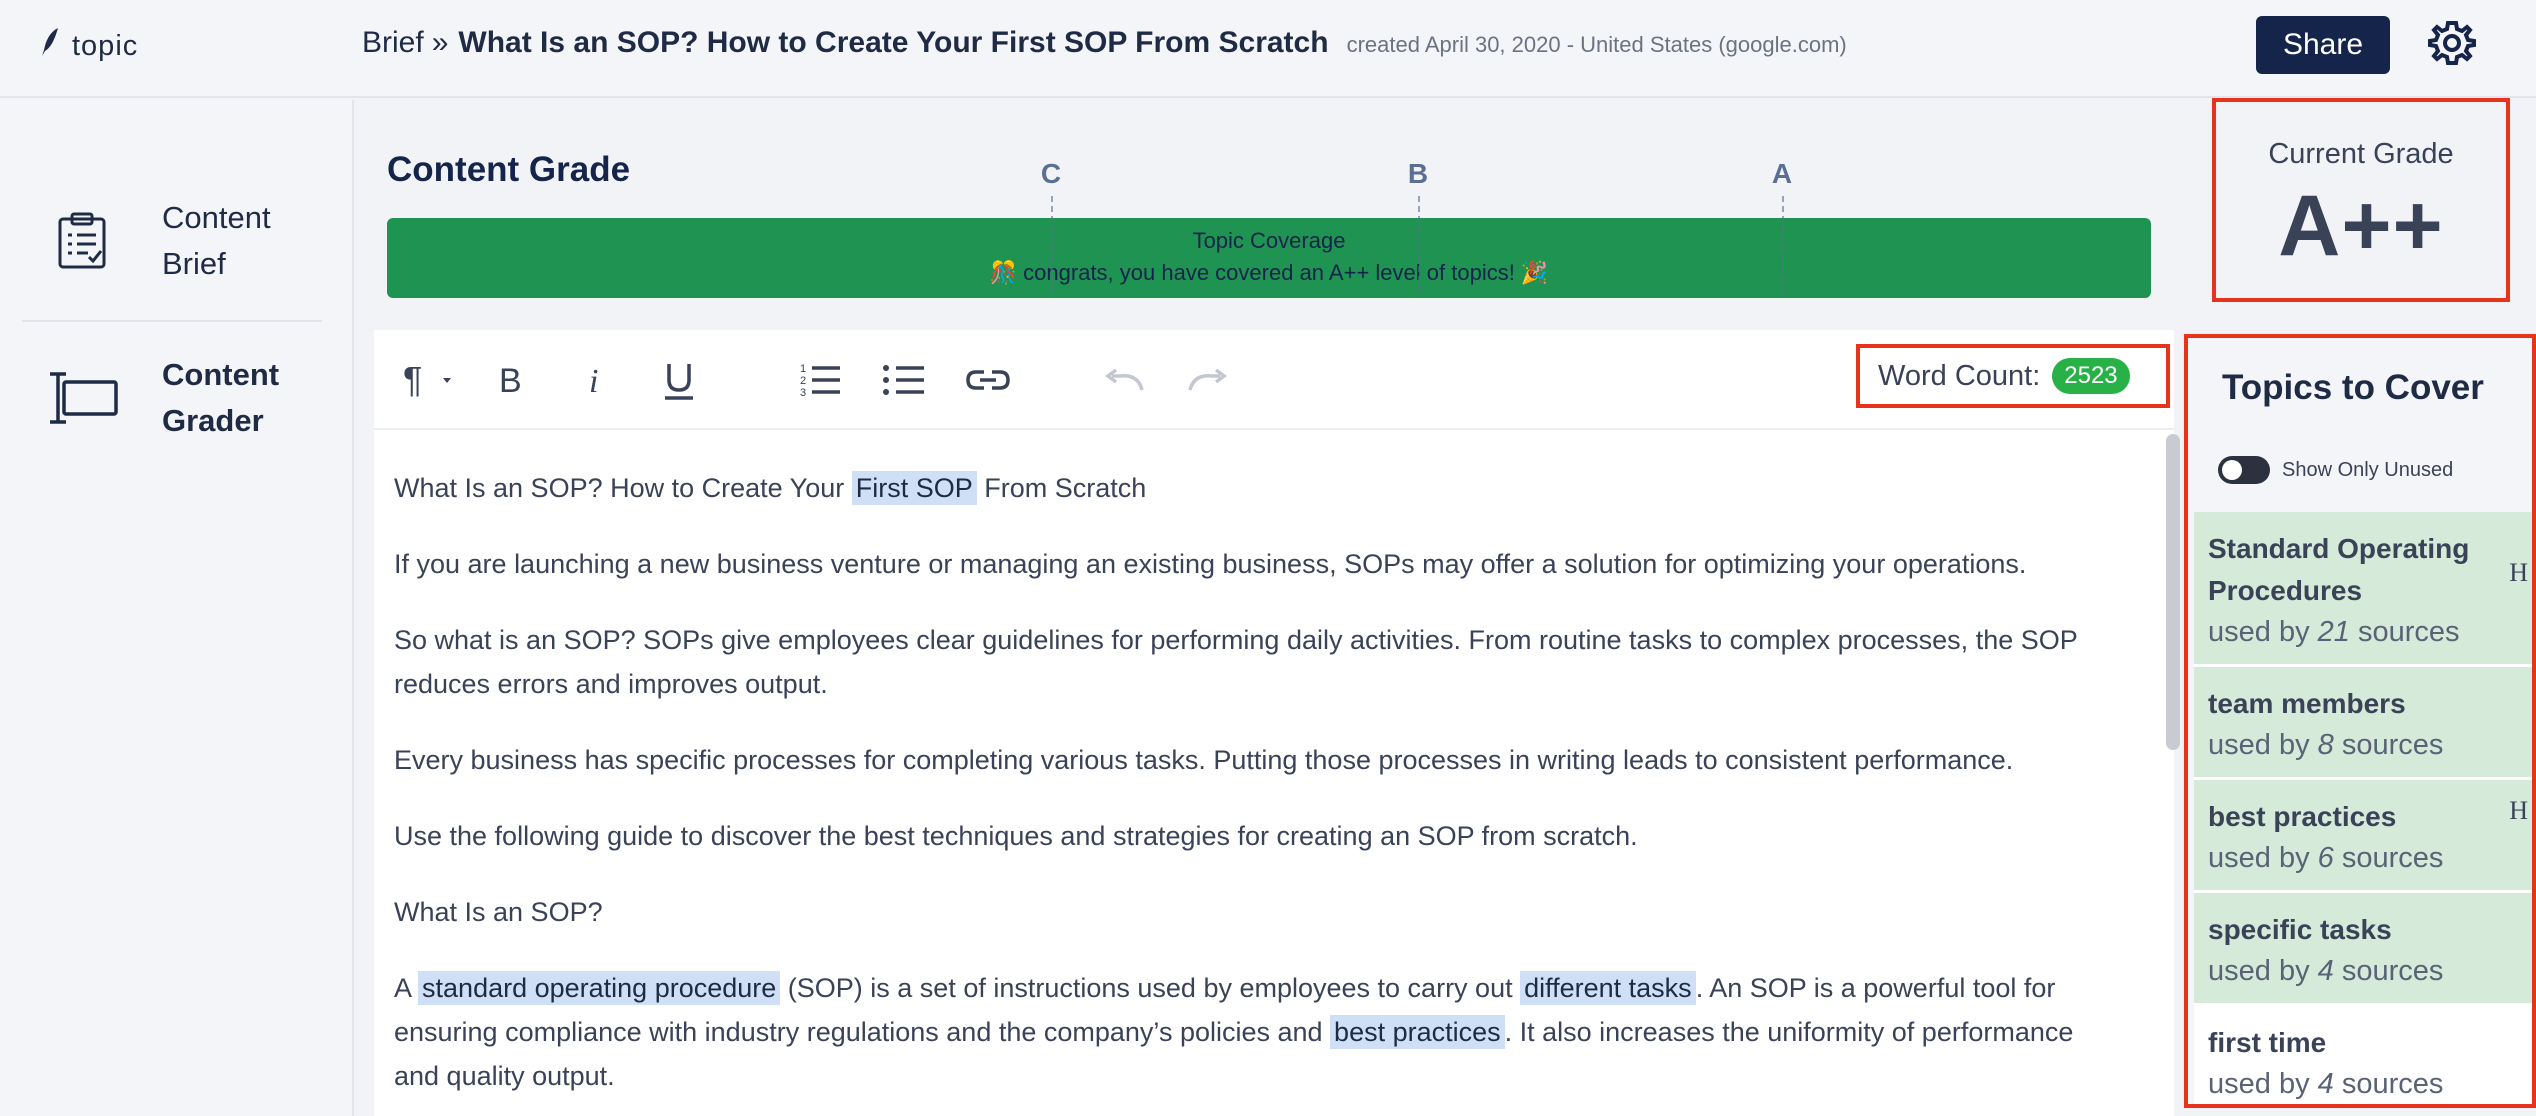 This screenshot has width=2536, height=1116. Describe the element at coordinates (2363, 1055) in the screenshot. I see `topic-item: first time used by 4 sources` at that location.